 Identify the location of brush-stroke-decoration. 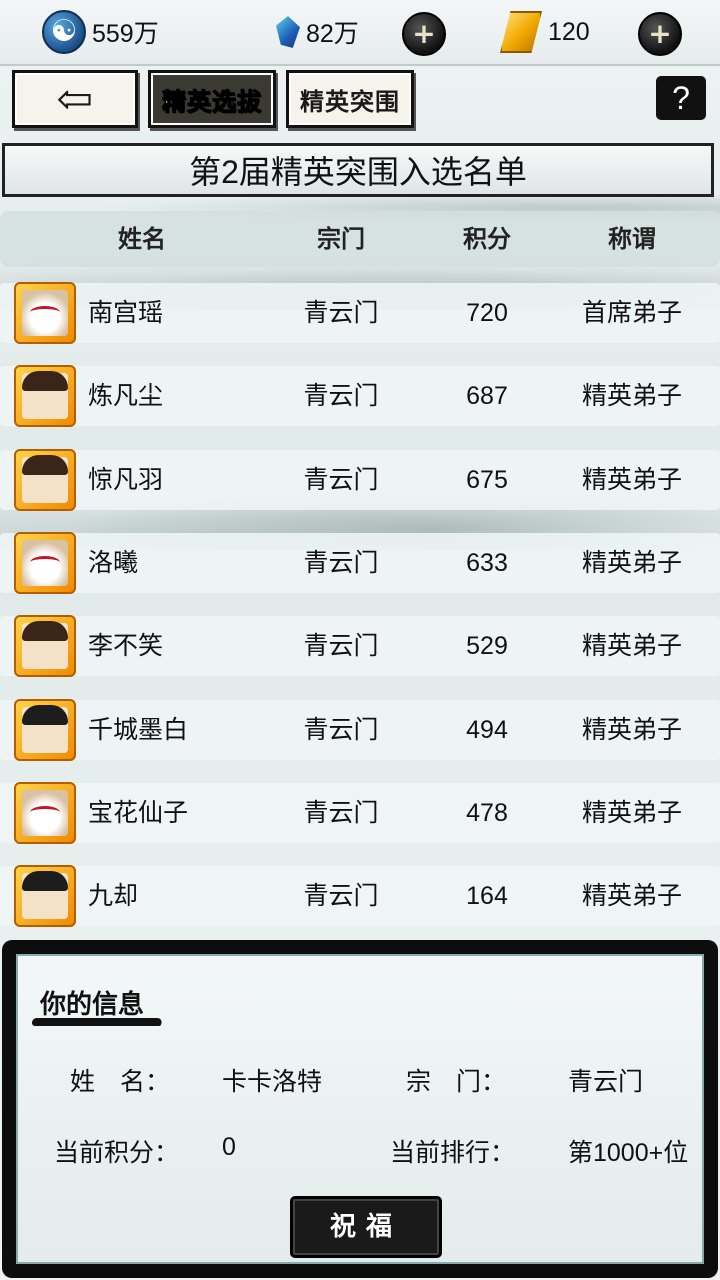
(97, 1022).